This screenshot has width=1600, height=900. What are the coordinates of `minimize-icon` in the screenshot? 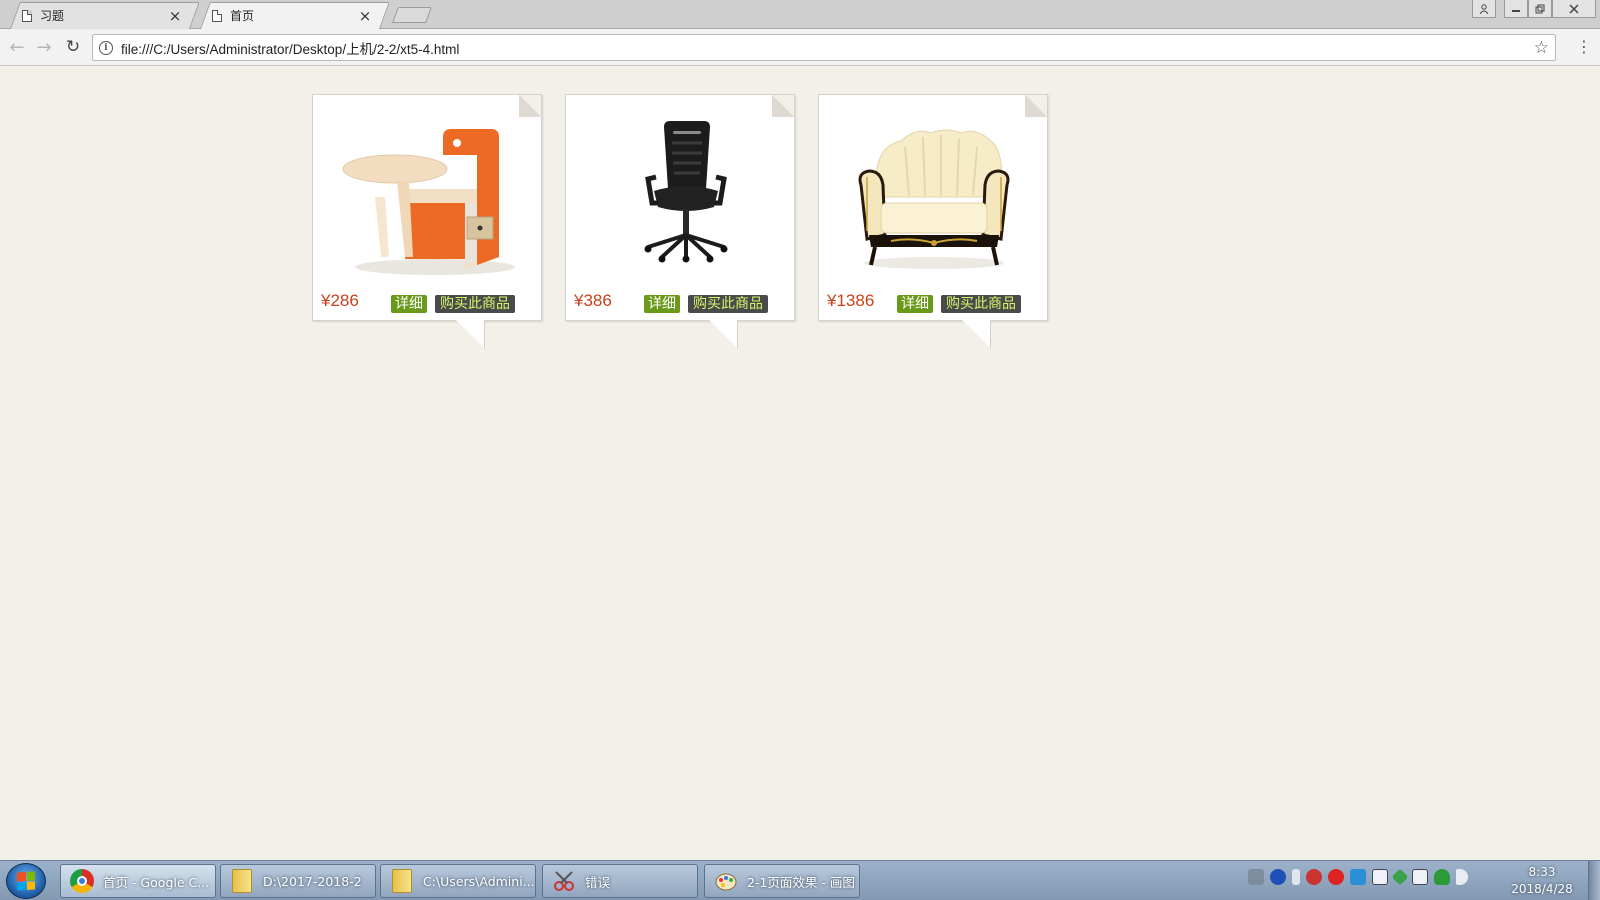 It's located at (1516, 9).